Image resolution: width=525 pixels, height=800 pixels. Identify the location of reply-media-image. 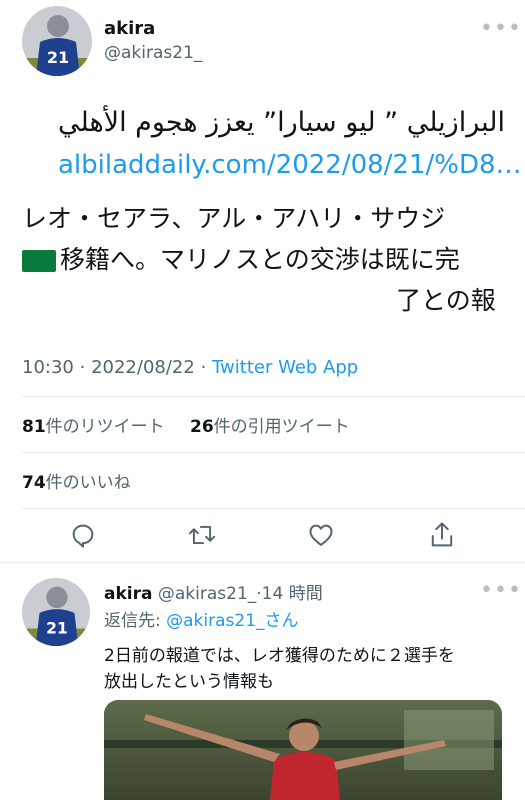
(303, 750).